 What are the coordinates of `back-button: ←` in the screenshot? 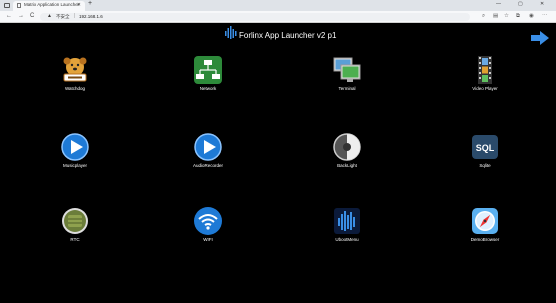 It's located at (9, 16).